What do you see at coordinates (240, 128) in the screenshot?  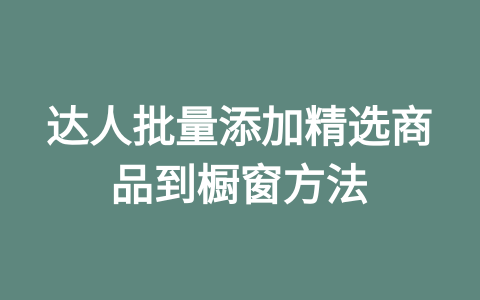 I see `title-line-1: 达人批量添加精选商` at bounding box center [240, 128].